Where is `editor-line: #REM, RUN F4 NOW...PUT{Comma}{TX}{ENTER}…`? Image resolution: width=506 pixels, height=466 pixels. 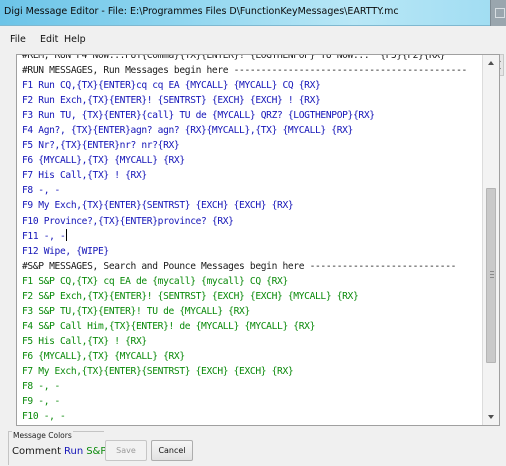 editor-line: #REM, RUN F4 NOW...PUT{Comma}{TX}{ENTER}… is located at coordinates (250, 59).